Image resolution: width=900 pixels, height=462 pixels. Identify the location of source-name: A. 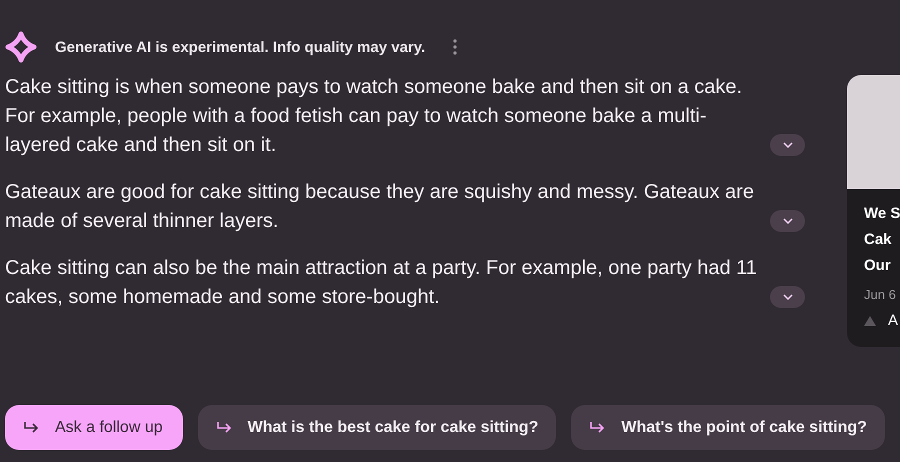
(893, 320).